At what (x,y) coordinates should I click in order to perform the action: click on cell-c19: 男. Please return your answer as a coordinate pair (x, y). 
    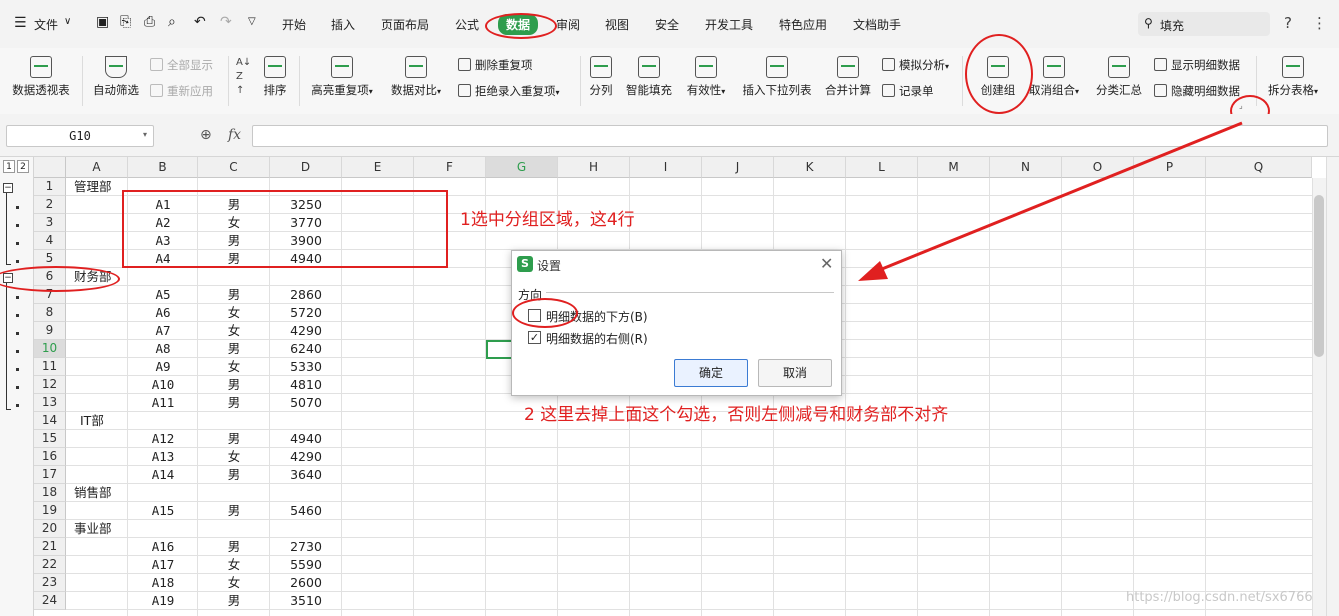
    Looking at the image, I should click on (234, 511).